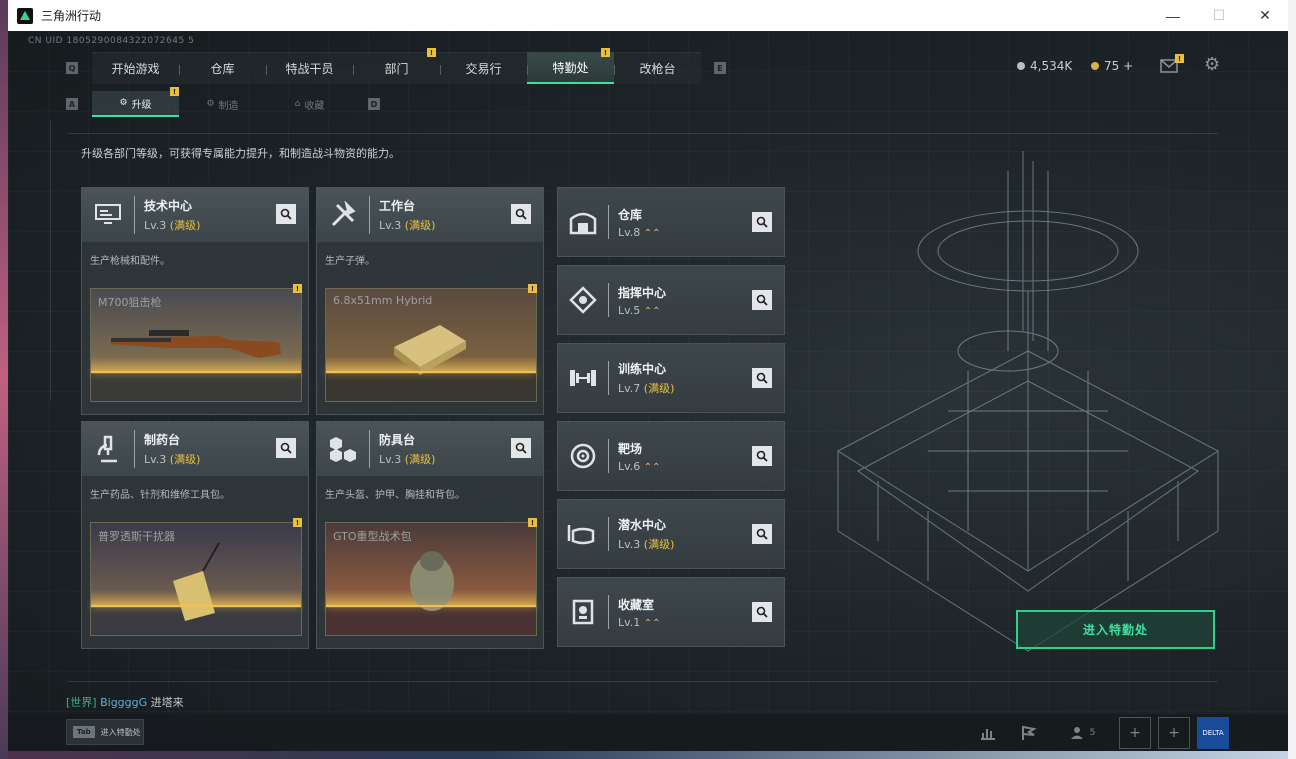 Image resolution: width=1296 pixels, height=759 pixels. Describe the element at coordinates (162, 440) in the screenshot. I see `facility-name: 制药台` at that location.